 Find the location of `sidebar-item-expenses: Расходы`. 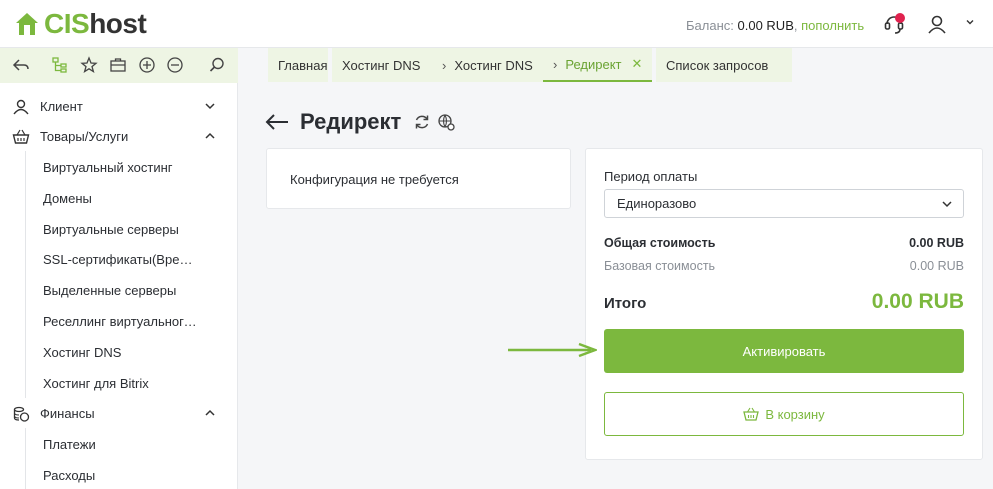

sidebar-item-expenses: Расходы is located at coordinates (123, 475).